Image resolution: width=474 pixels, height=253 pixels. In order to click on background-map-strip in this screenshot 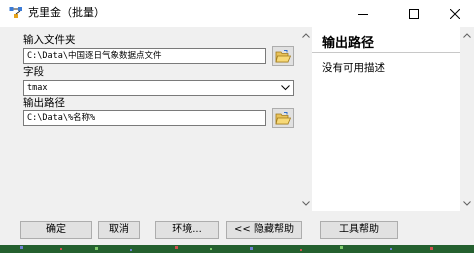, I will do `click(237, 249)`.